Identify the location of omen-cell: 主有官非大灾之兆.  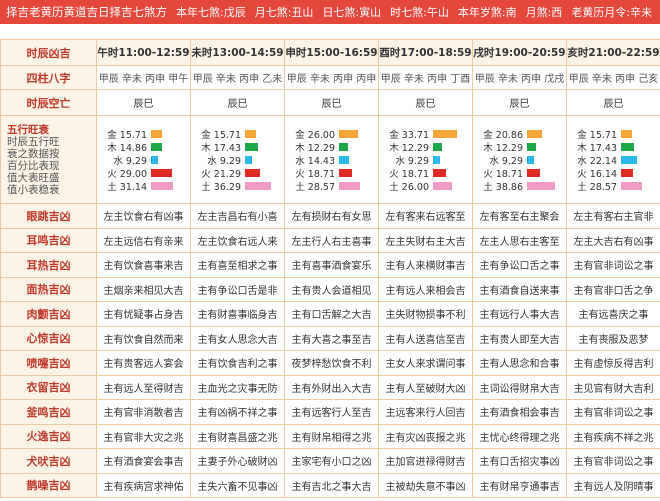
(143, 436).